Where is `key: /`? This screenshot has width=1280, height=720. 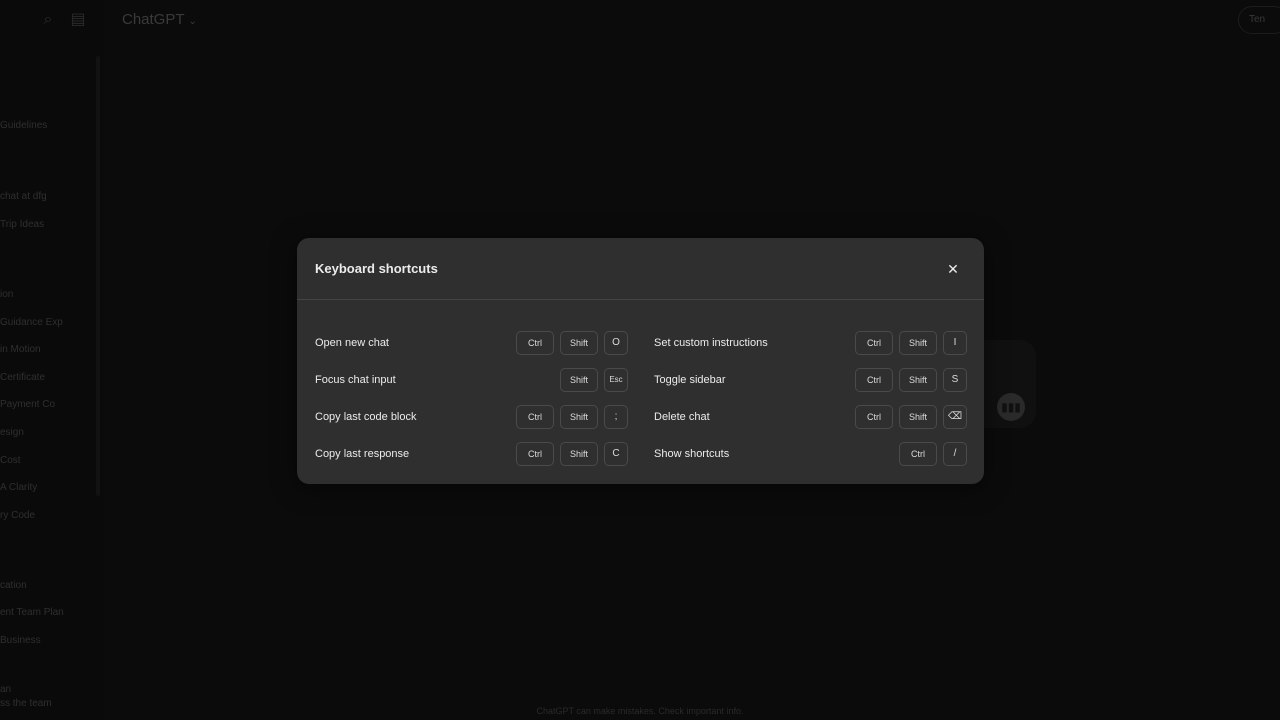 key: / is located at coordinates (955, 453).